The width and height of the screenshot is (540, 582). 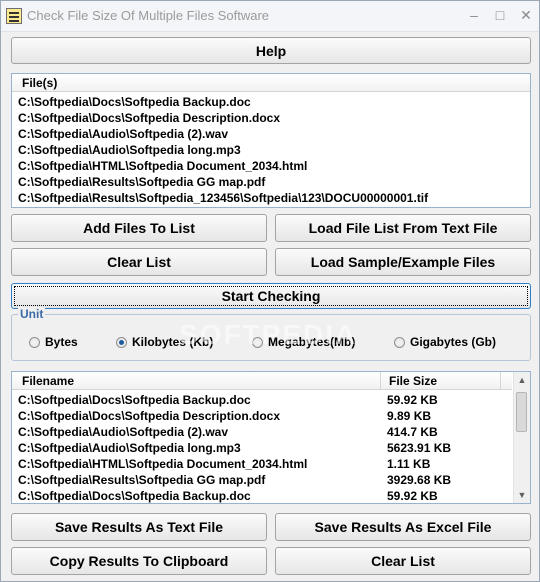 I want to click on unit-group-label: Unit, so click(x=32, y=314).